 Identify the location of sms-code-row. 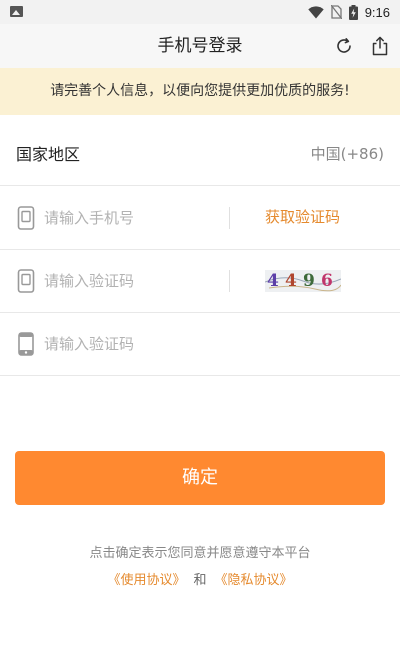
(200, 344).